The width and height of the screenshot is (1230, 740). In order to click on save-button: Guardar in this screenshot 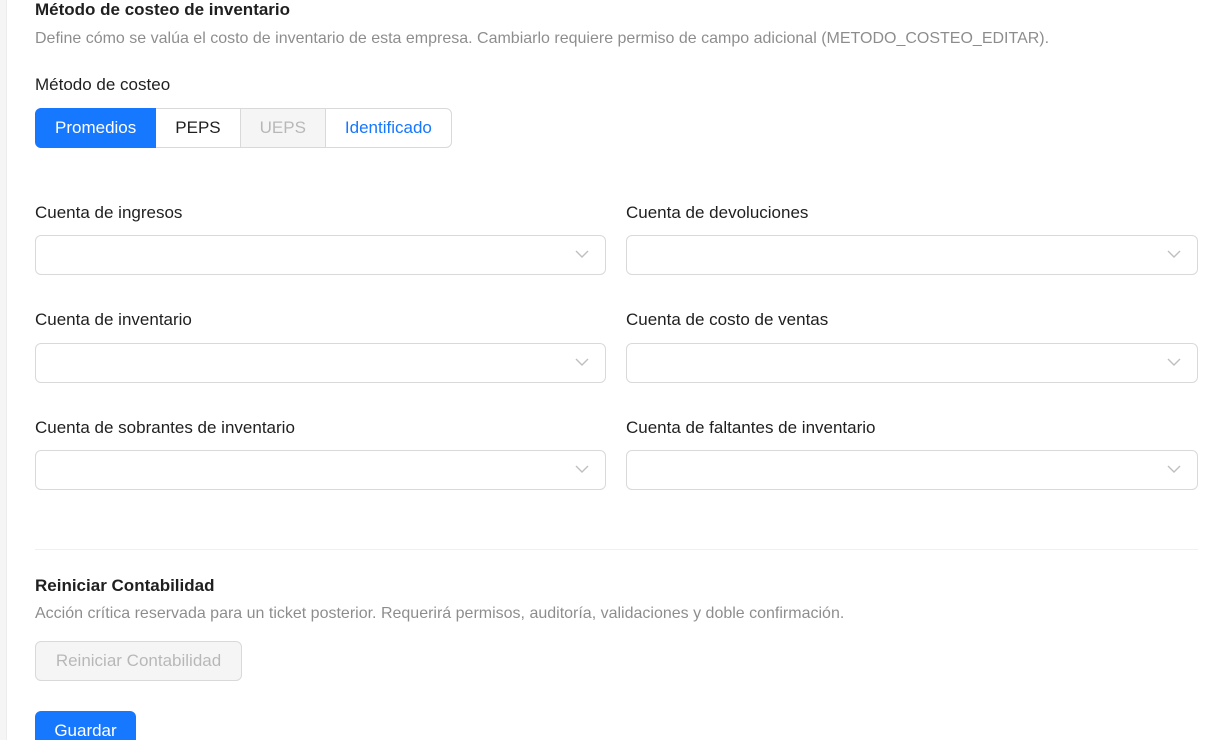, I will do `click(85, 725)`.